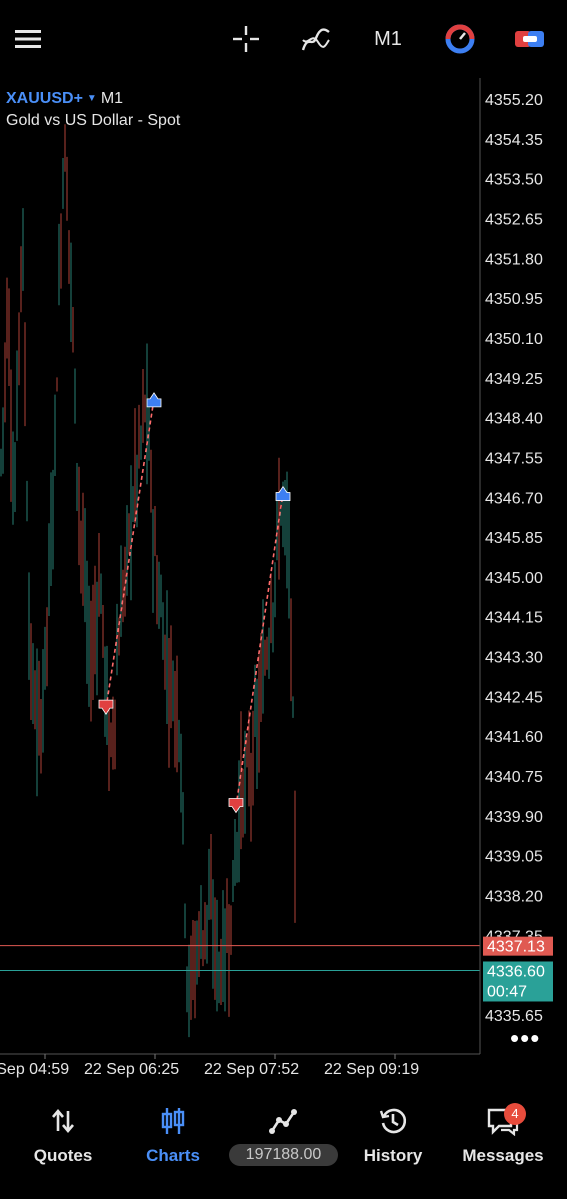  I want to click on window-toggle-icon, so click(530, 39).